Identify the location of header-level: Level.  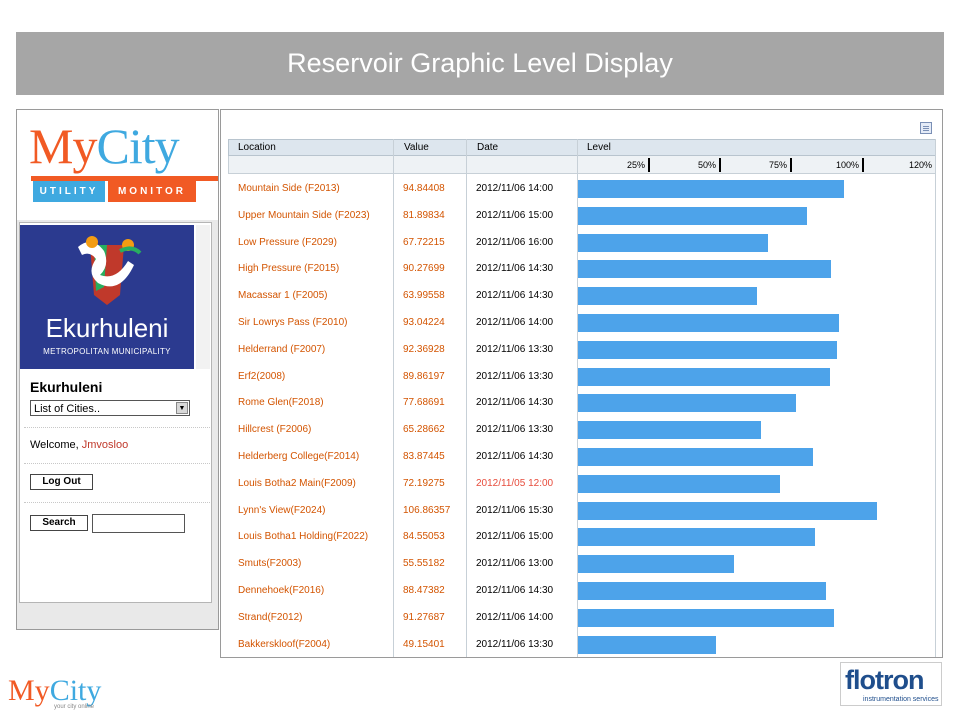
(756, 147).